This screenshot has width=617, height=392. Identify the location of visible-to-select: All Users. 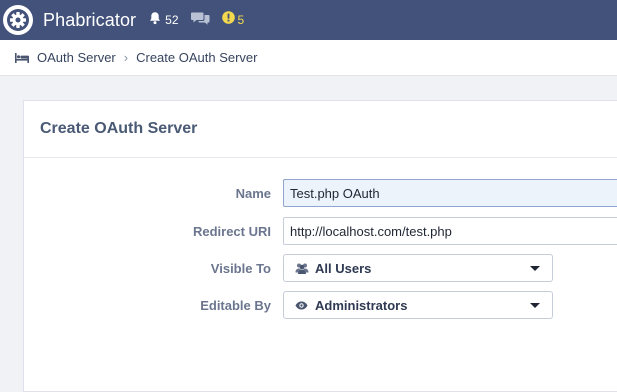
(418, 268).